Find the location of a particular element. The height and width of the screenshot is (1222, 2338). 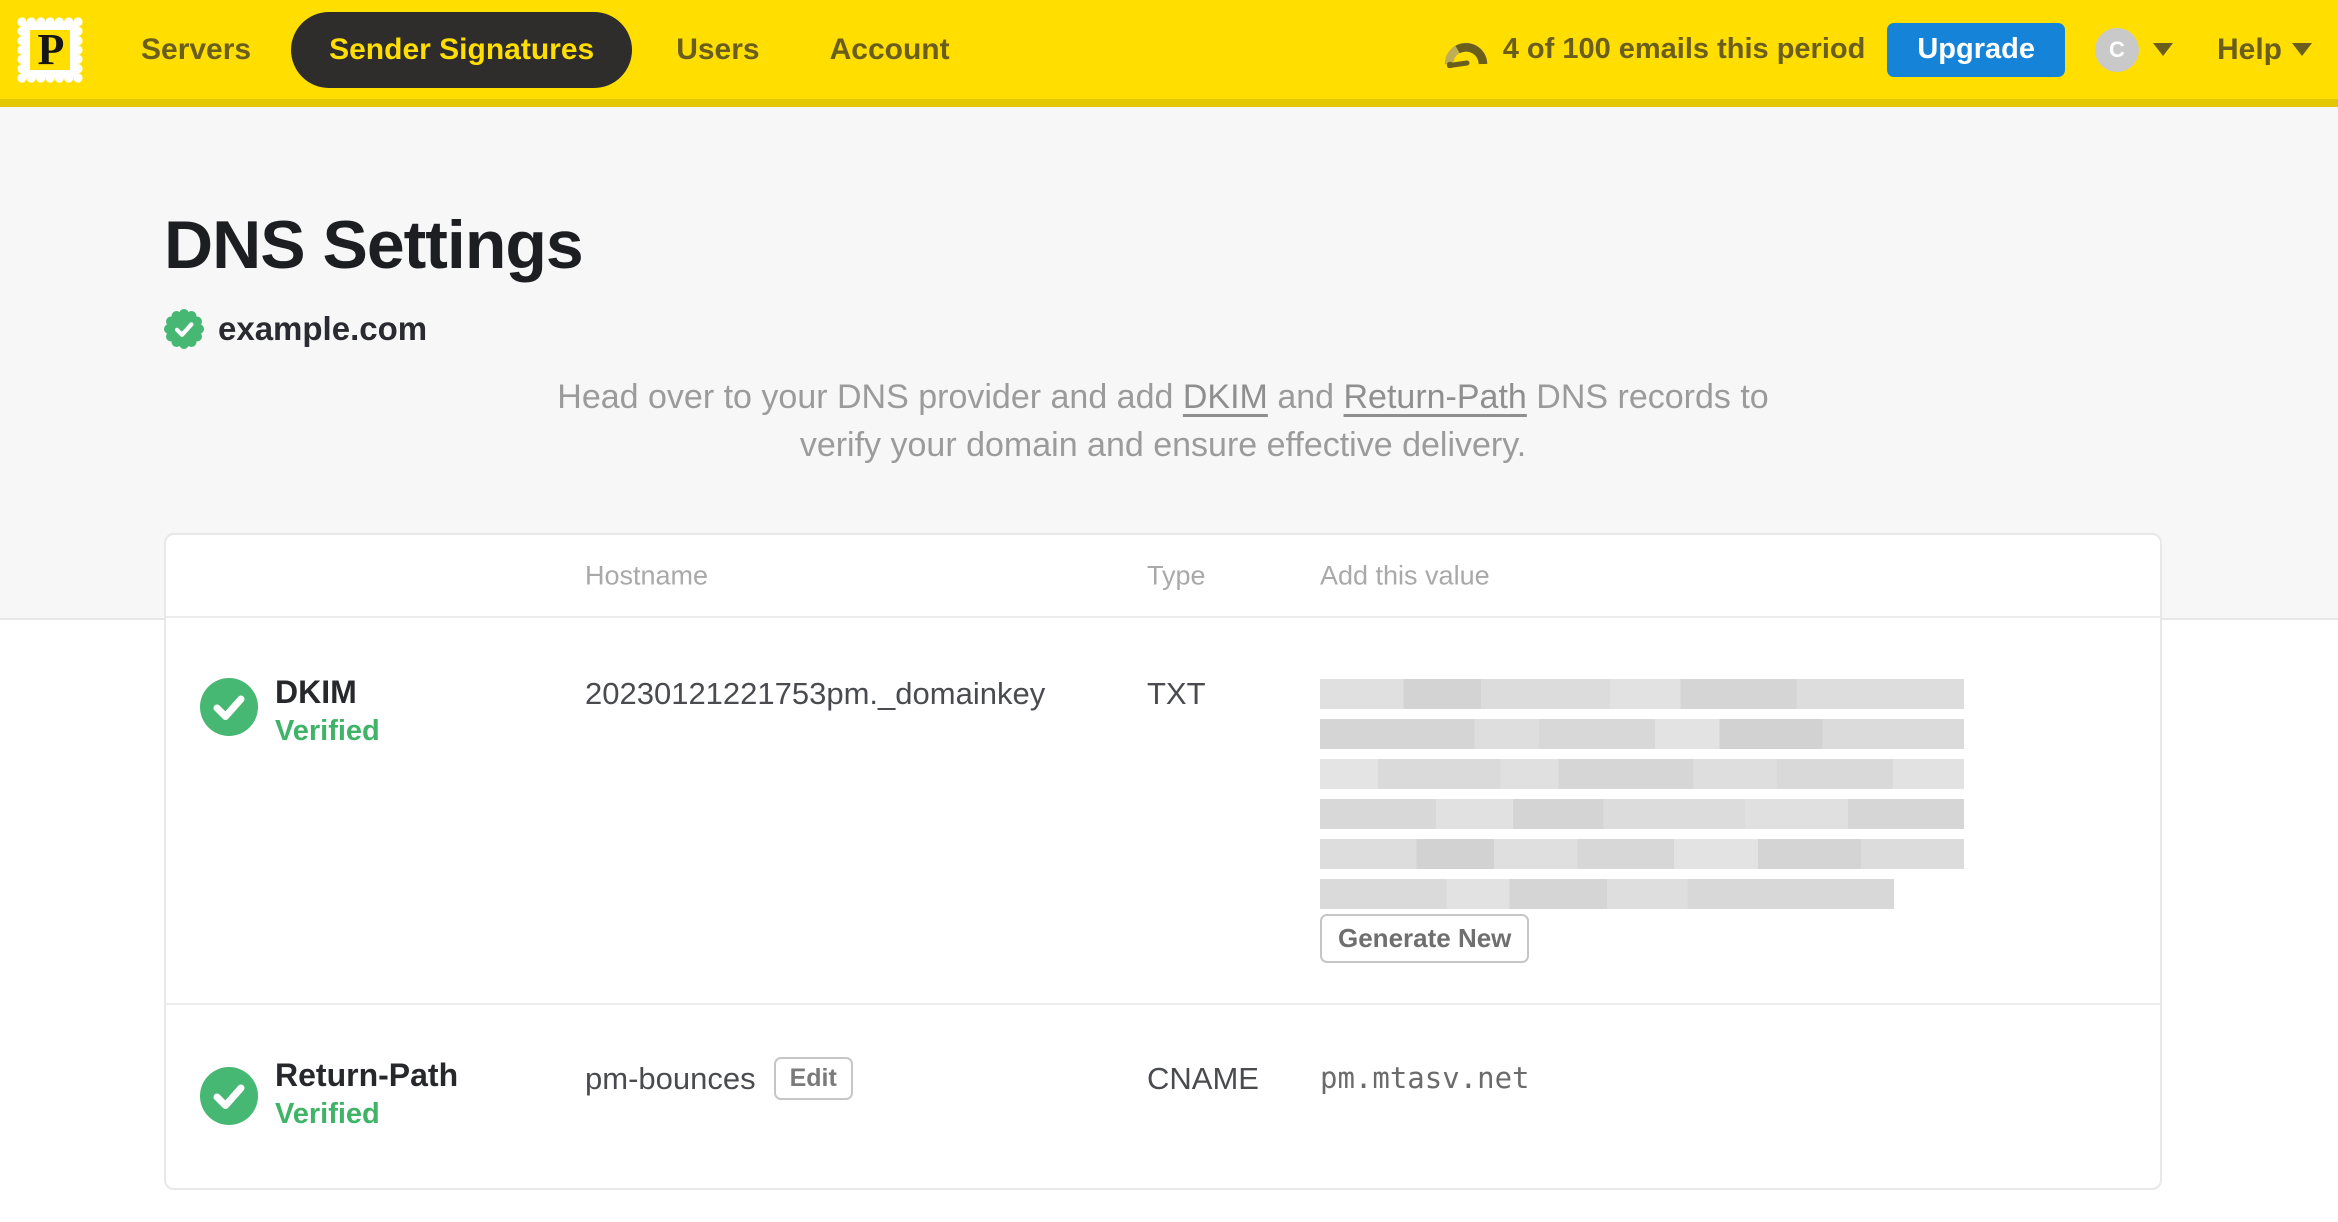

description-text: DNS records to is located at coordinates (1647, 397).